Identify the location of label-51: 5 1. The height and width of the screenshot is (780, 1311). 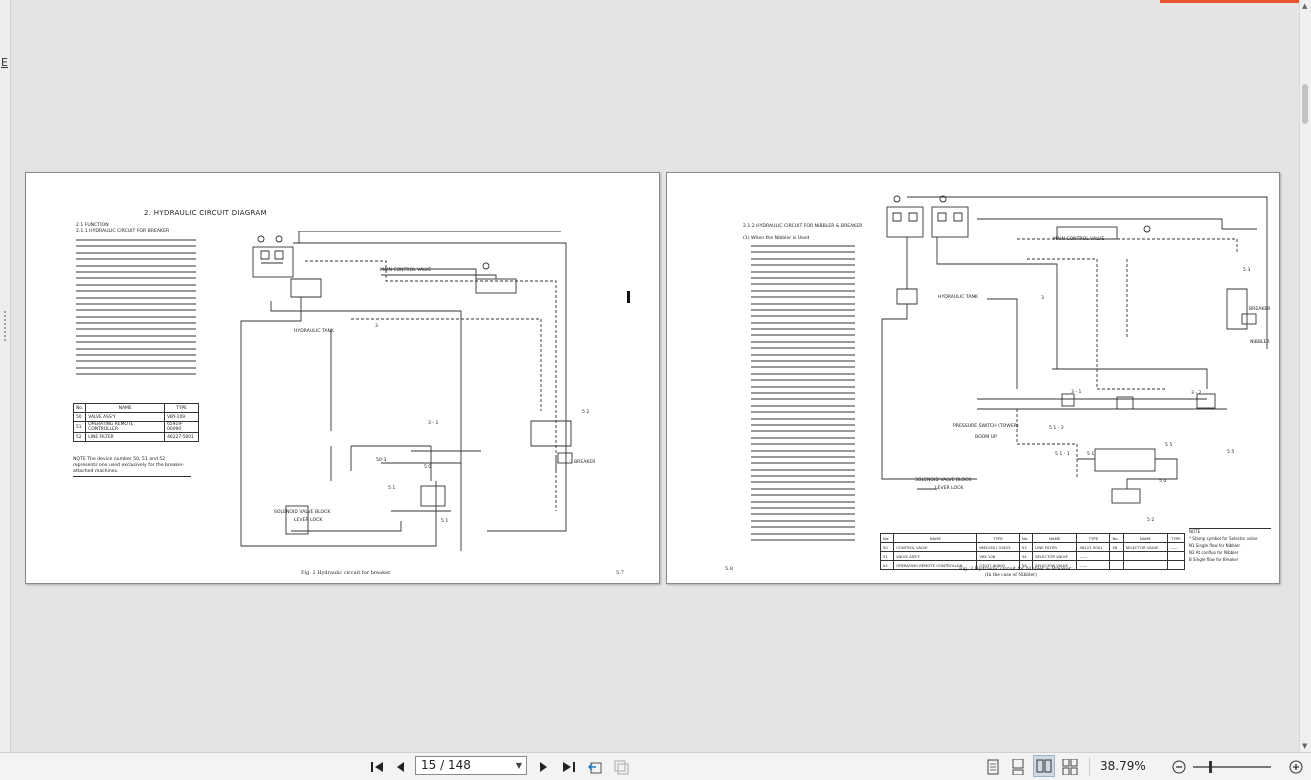
(1091, 454).